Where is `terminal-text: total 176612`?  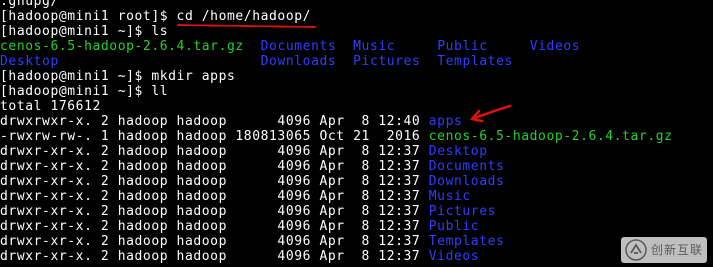
terminal-text: total 176612 is located at coordinates (50, 106).